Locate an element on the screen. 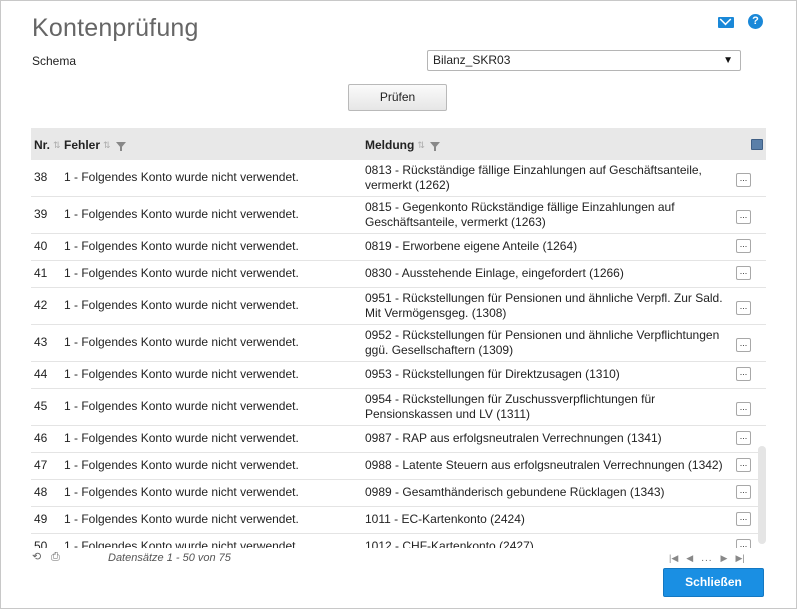  pager: |◀ ◀ ... ▶ ▶| is located at coordinates (707, 558).